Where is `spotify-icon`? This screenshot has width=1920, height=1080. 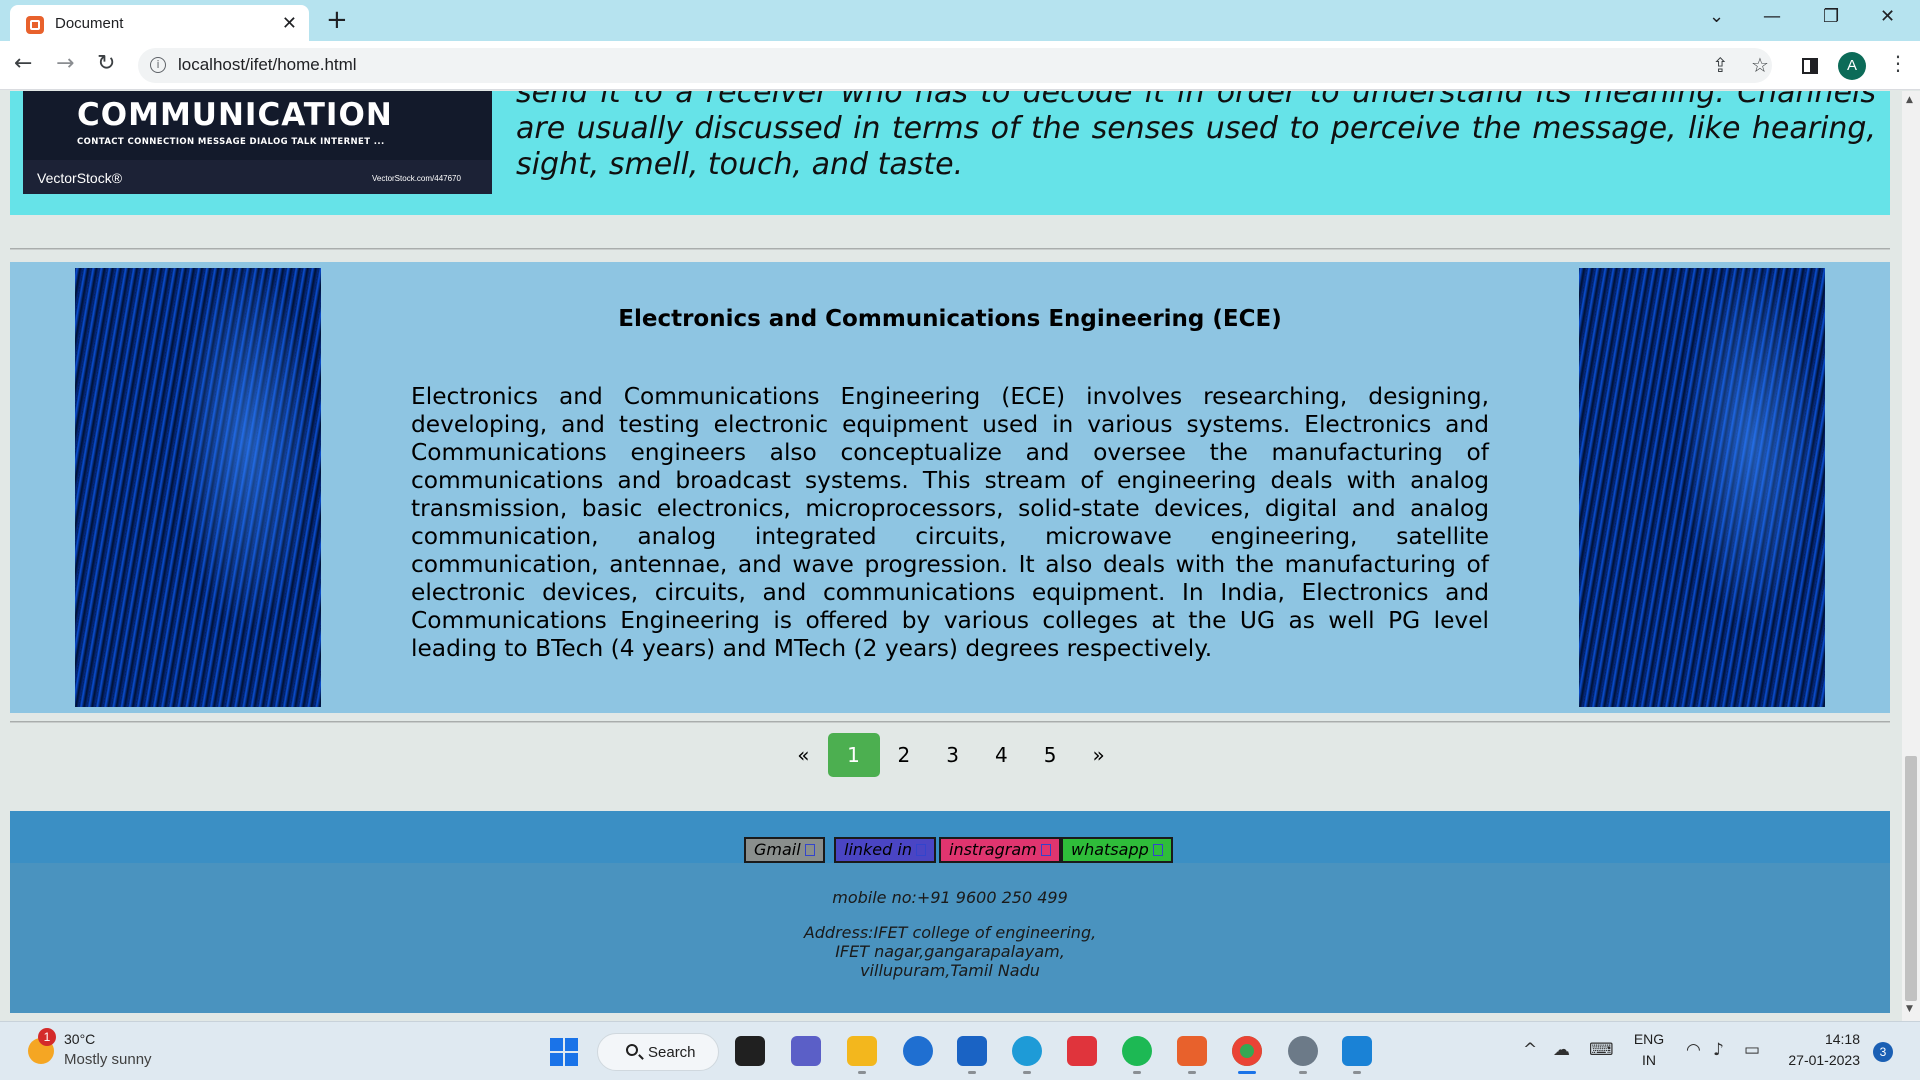 spotify-icon is located at coordinates (1137, 1051).